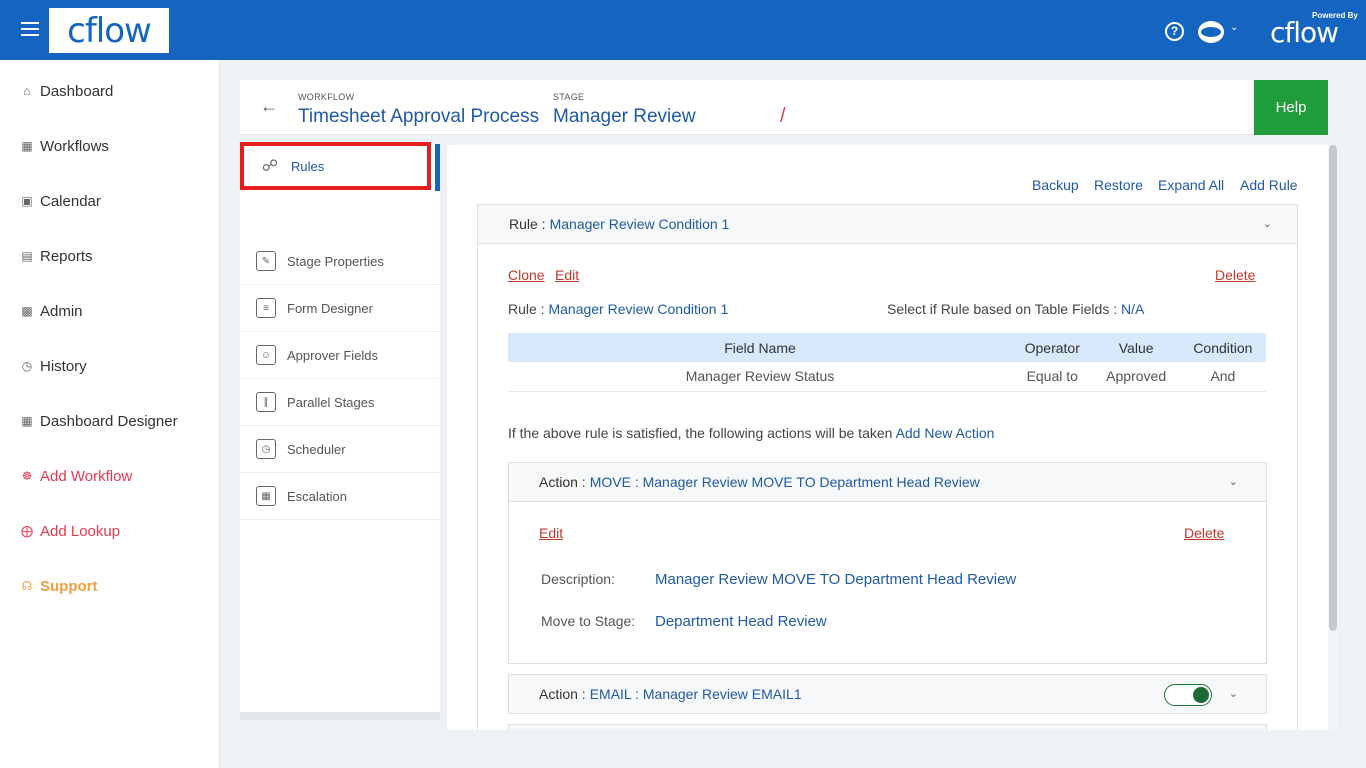  I want to click on rule-header-name: Manager Review Condition 1, so click(639, 224).